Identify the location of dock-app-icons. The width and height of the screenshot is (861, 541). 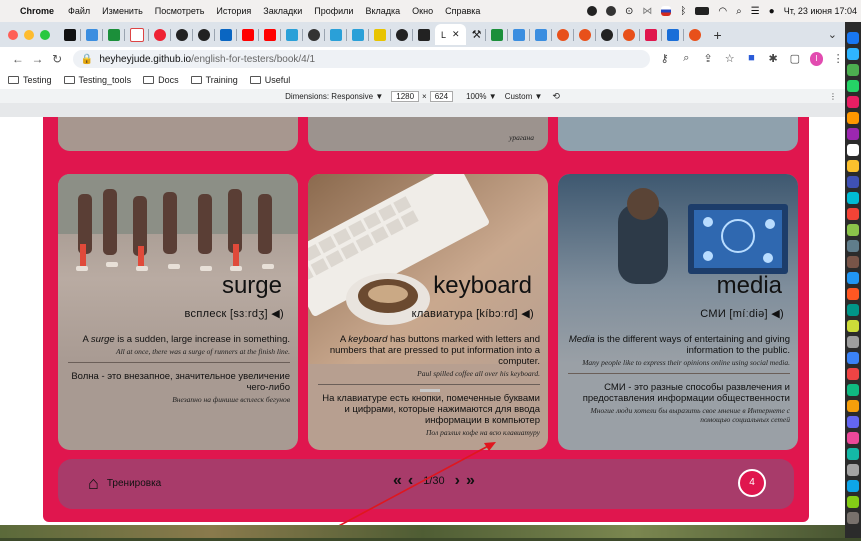
(853, 280).